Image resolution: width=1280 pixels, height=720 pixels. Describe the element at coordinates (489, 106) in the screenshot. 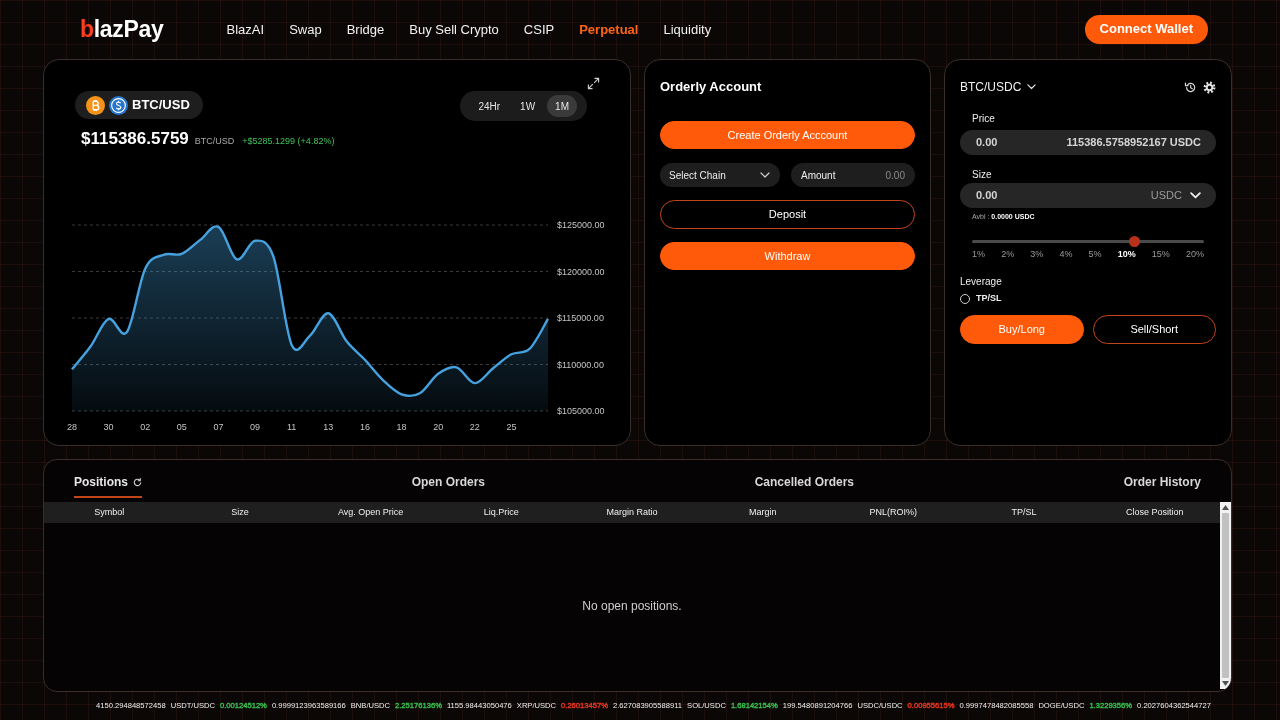

I see `timeframe-tab: 24Hr` at that location.